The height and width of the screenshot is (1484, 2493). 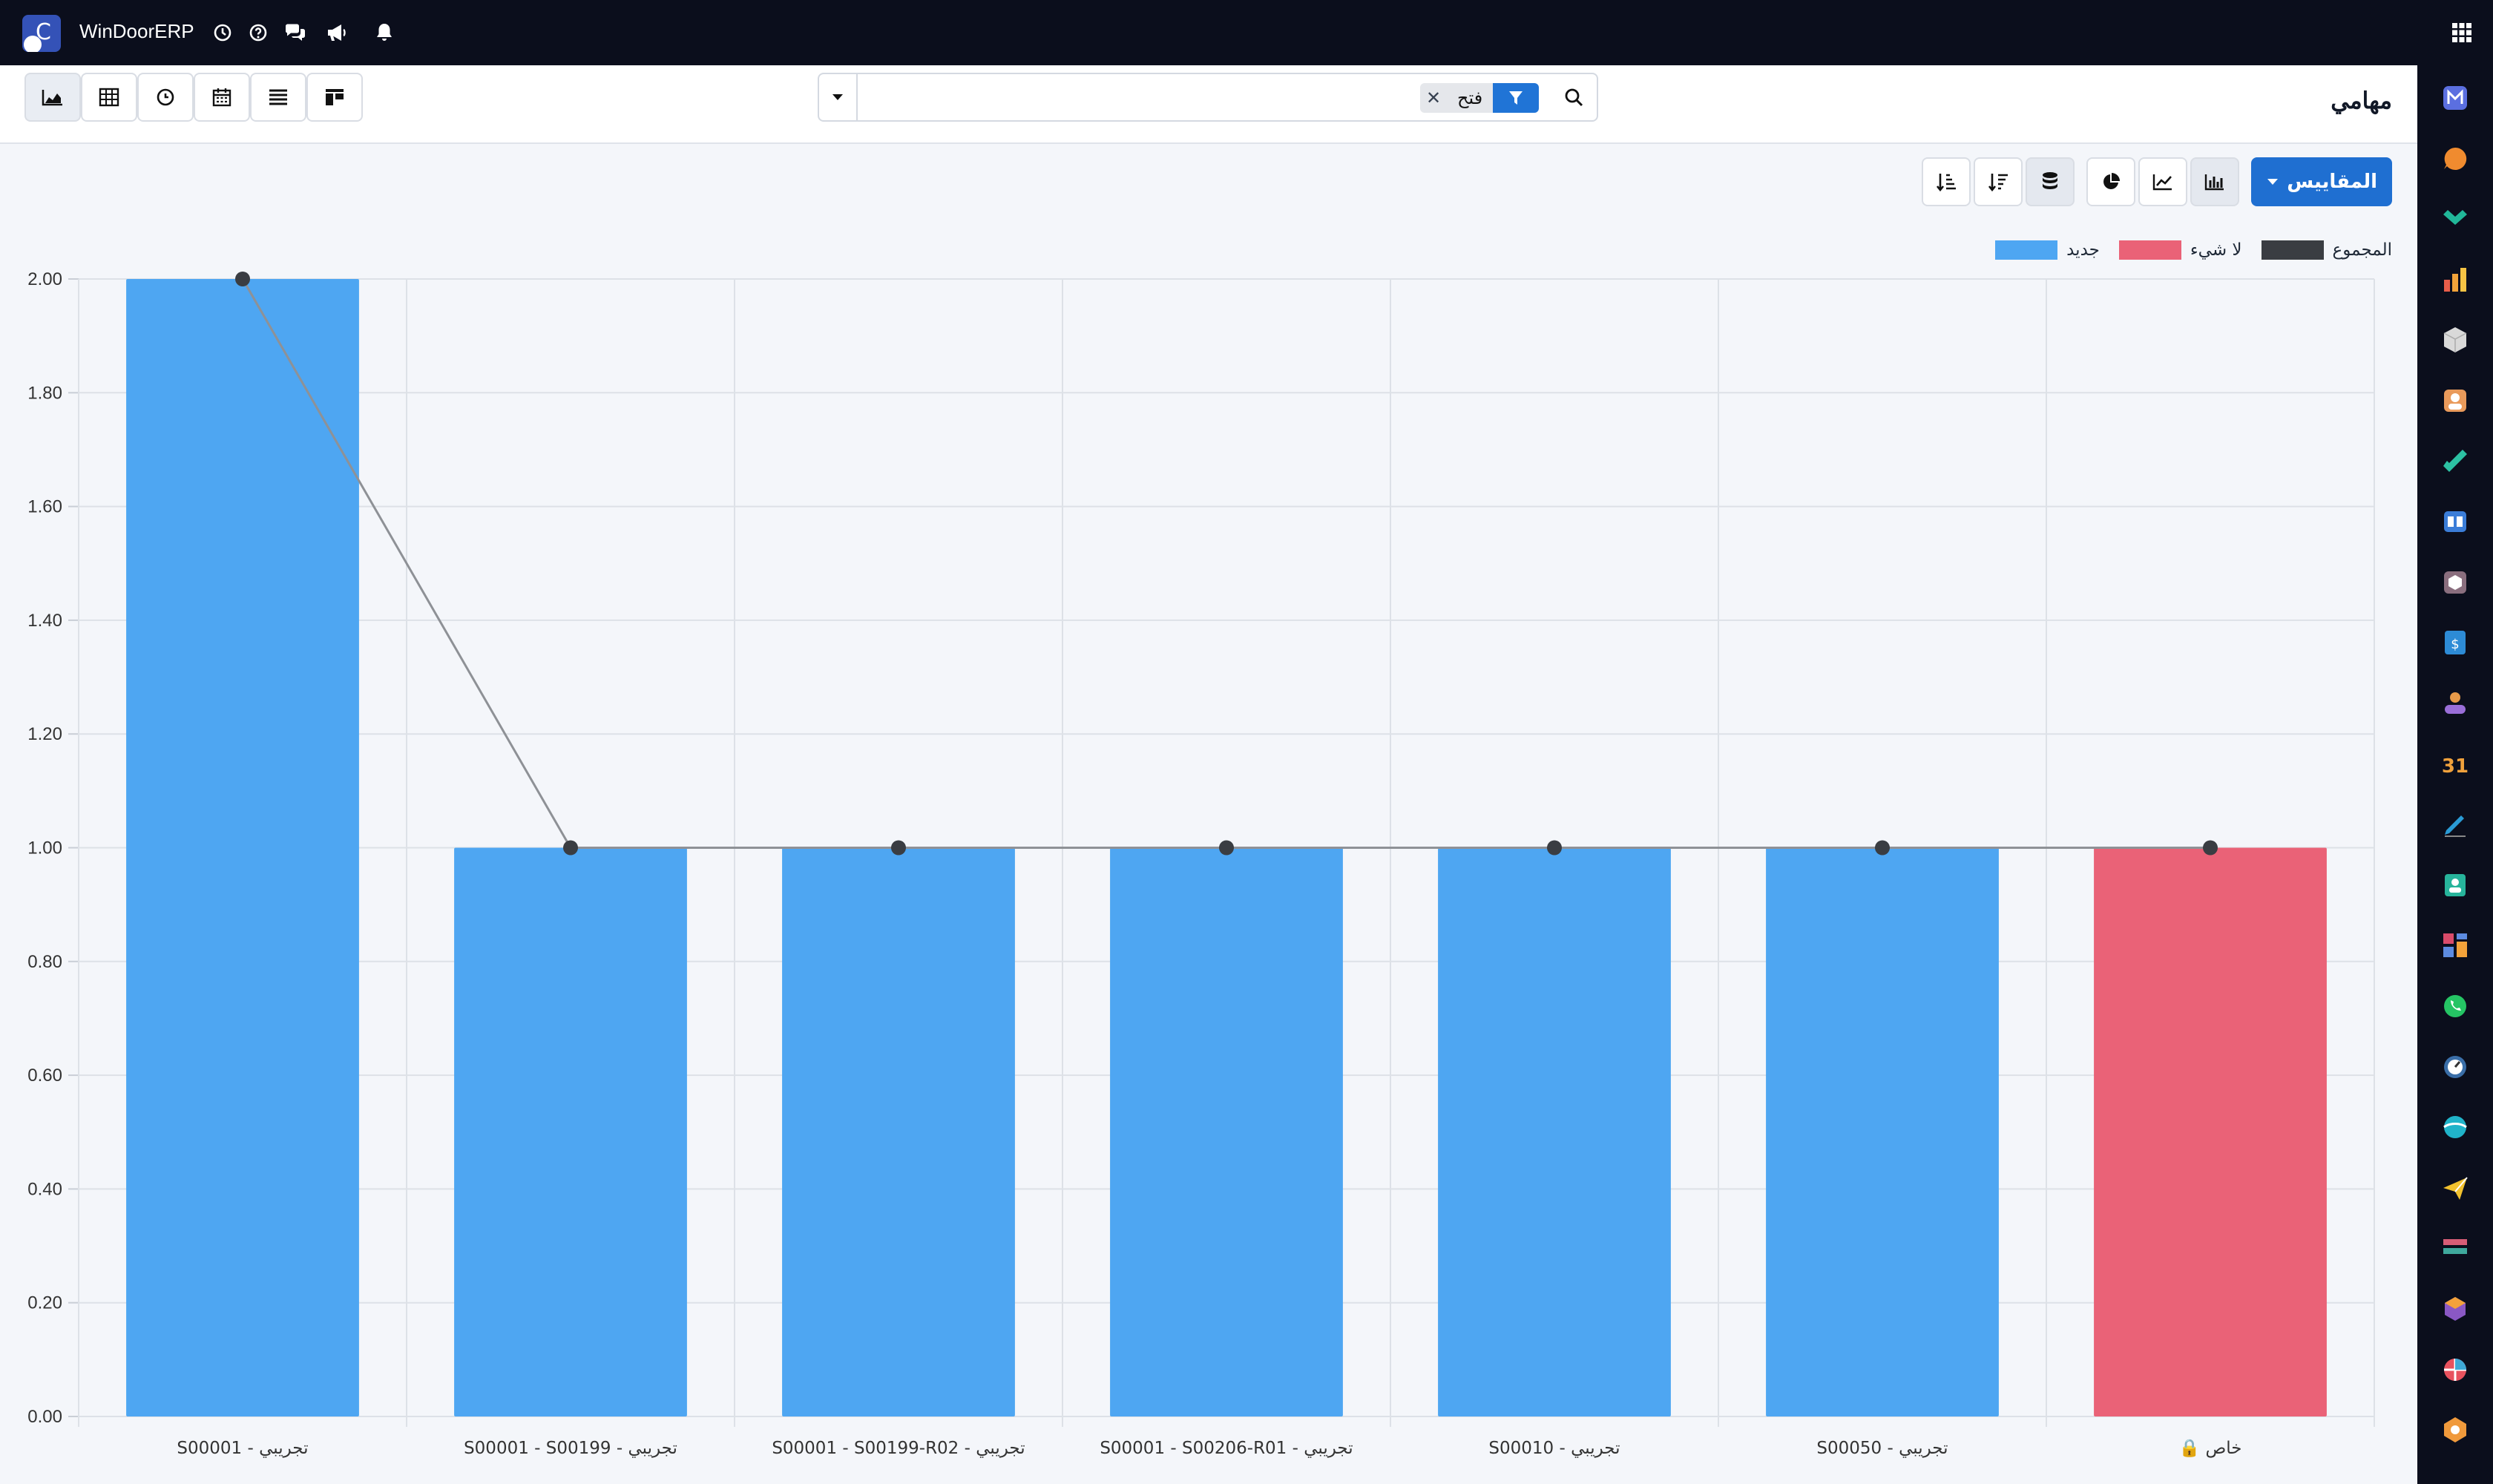 What do you see at coordinates (2455, 400) in the screenshot?
I see `contacts-icon` at bounding box center [2455, 400].